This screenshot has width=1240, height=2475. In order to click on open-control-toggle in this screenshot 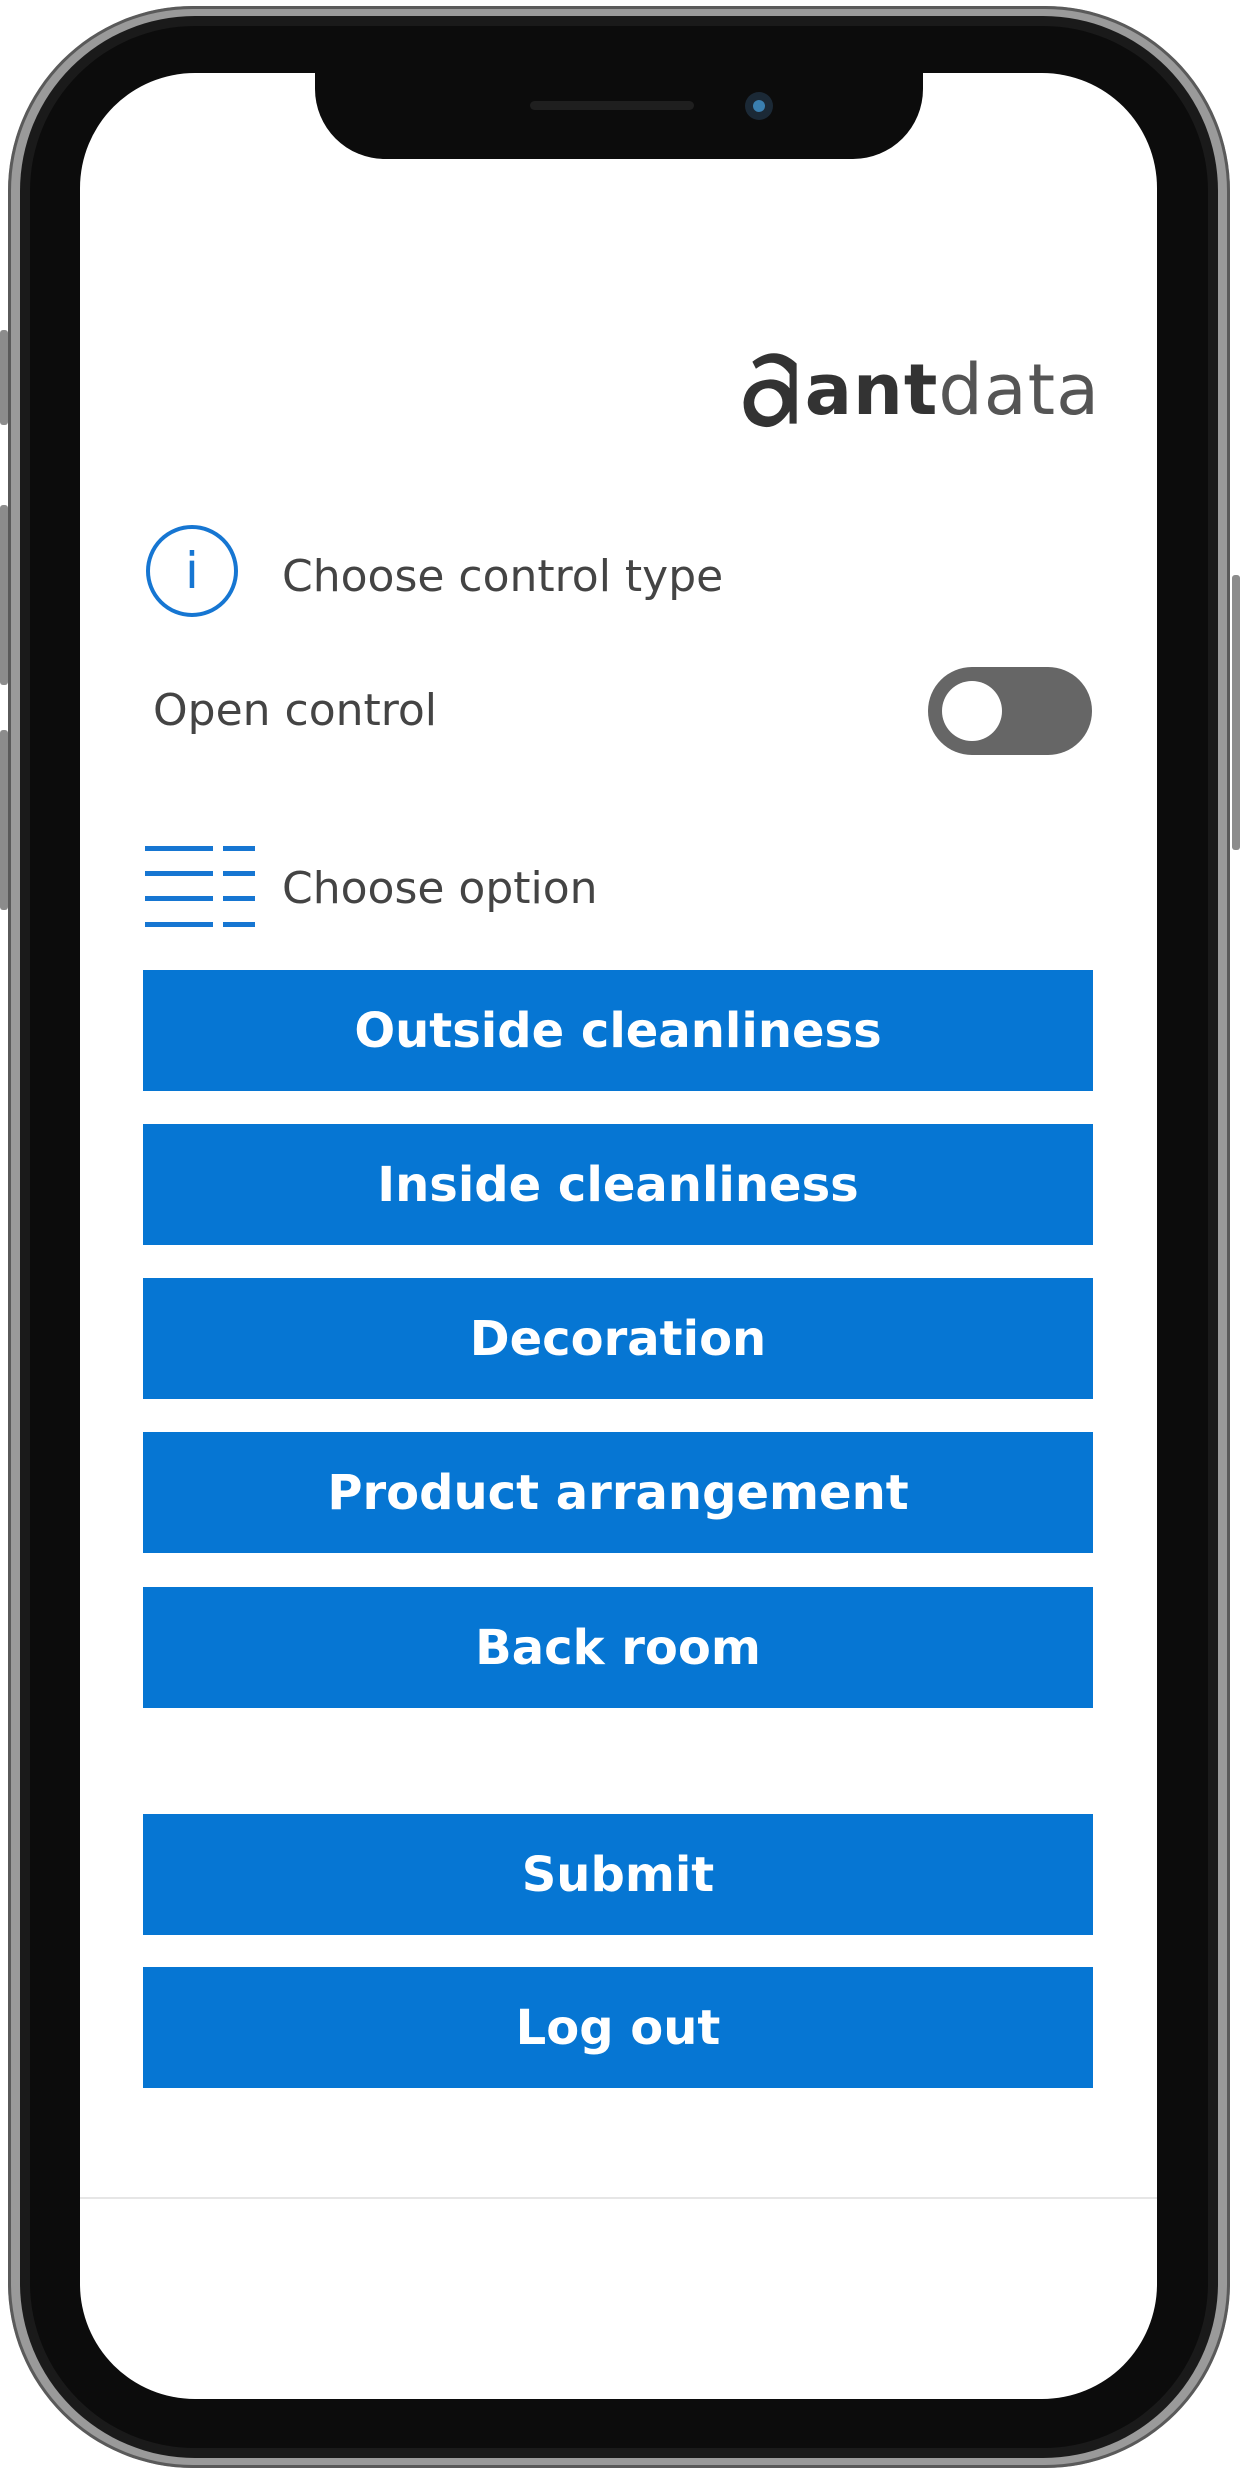, I will do `click(1010, 711)`.